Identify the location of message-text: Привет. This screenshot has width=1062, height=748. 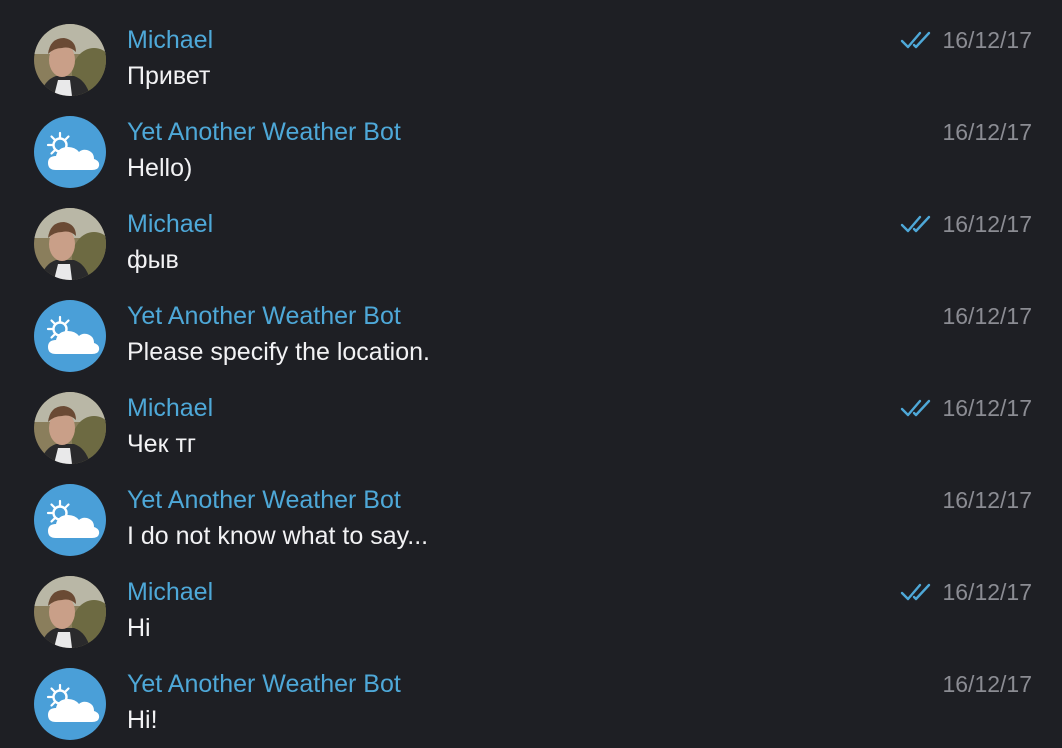
(169, 76).